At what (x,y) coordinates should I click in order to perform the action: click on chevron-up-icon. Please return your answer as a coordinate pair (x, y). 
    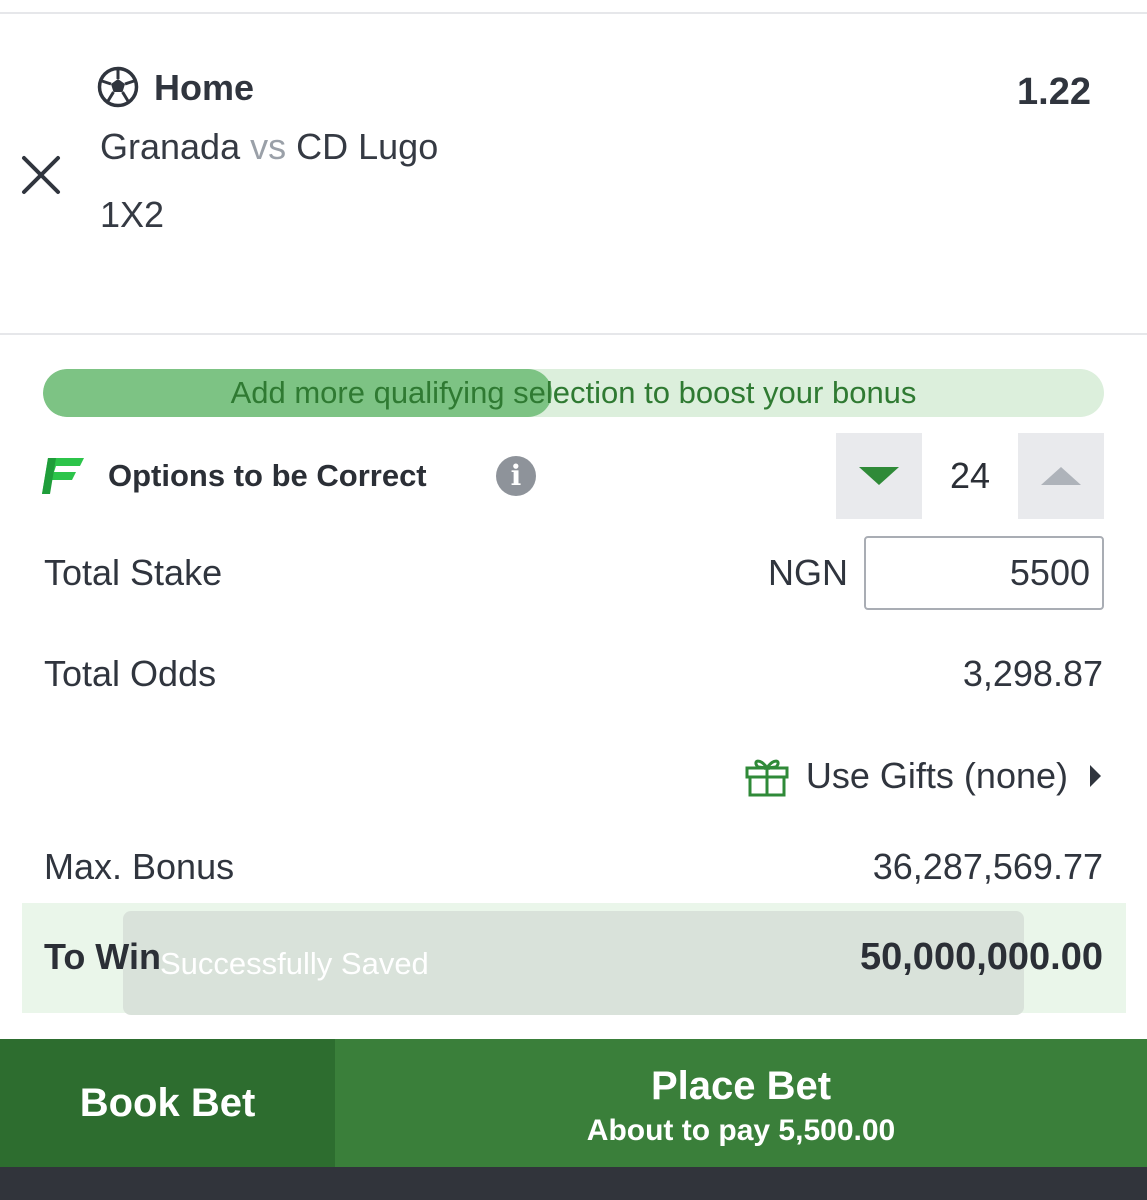
    Looking at the image, I should click on (1061, 476).